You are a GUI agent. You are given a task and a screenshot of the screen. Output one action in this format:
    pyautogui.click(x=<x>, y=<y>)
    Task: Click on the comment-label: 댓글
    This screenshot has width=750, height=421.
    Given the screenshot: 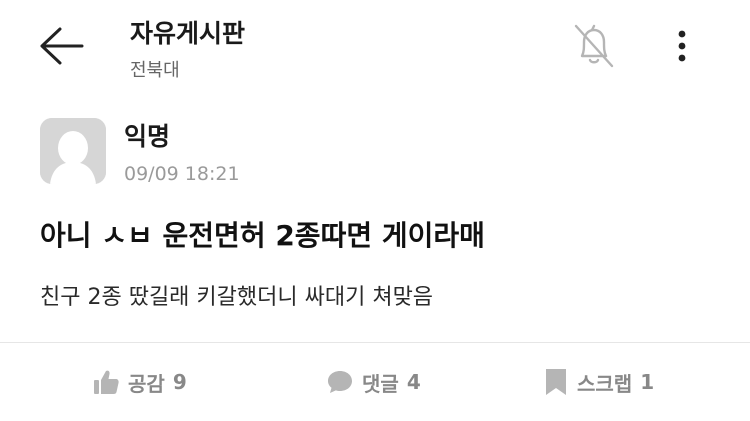 What is the action you would take?
    pyautogui.click(x=380, y=383)
    